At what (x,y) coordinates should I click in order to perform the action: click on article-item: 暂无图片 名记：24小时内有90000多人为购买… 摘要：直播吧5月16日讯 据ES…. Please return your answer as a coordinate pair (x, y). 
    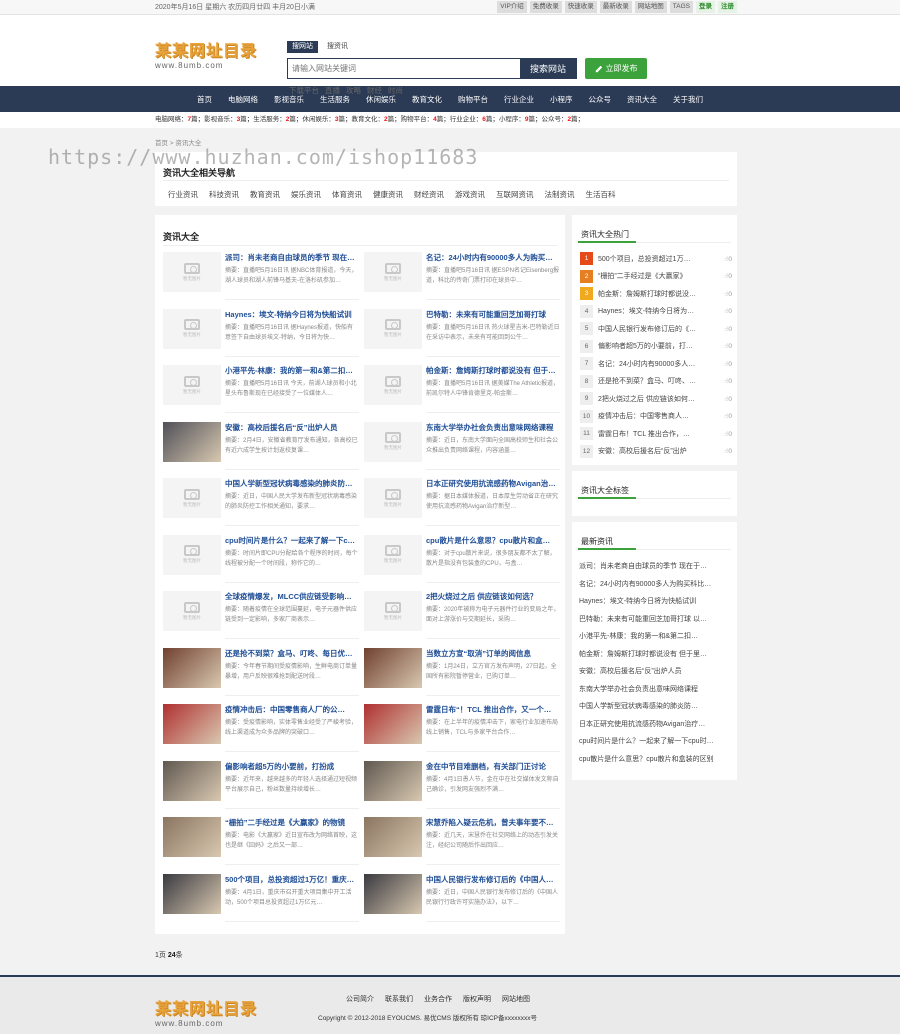
    Looking at the image, I should click on (462, 275).